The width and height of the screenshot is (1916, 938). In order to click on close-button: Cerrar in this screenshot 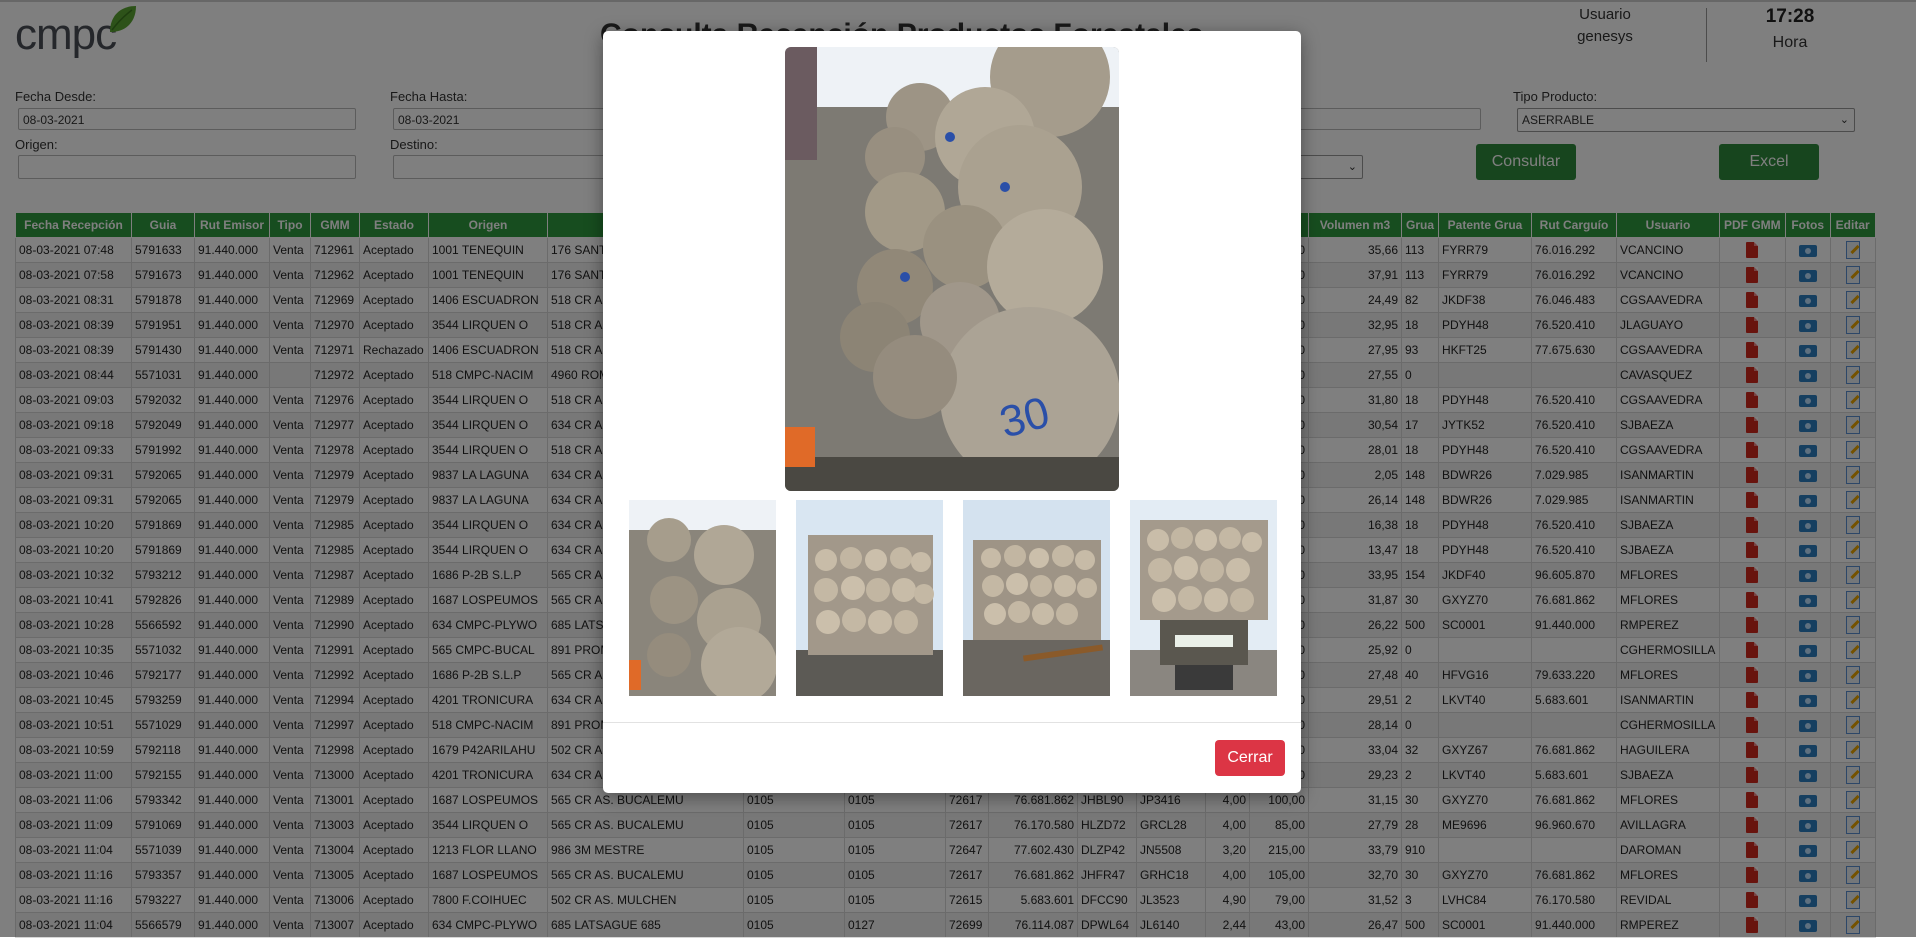, I will do `click(1250, 758)`.